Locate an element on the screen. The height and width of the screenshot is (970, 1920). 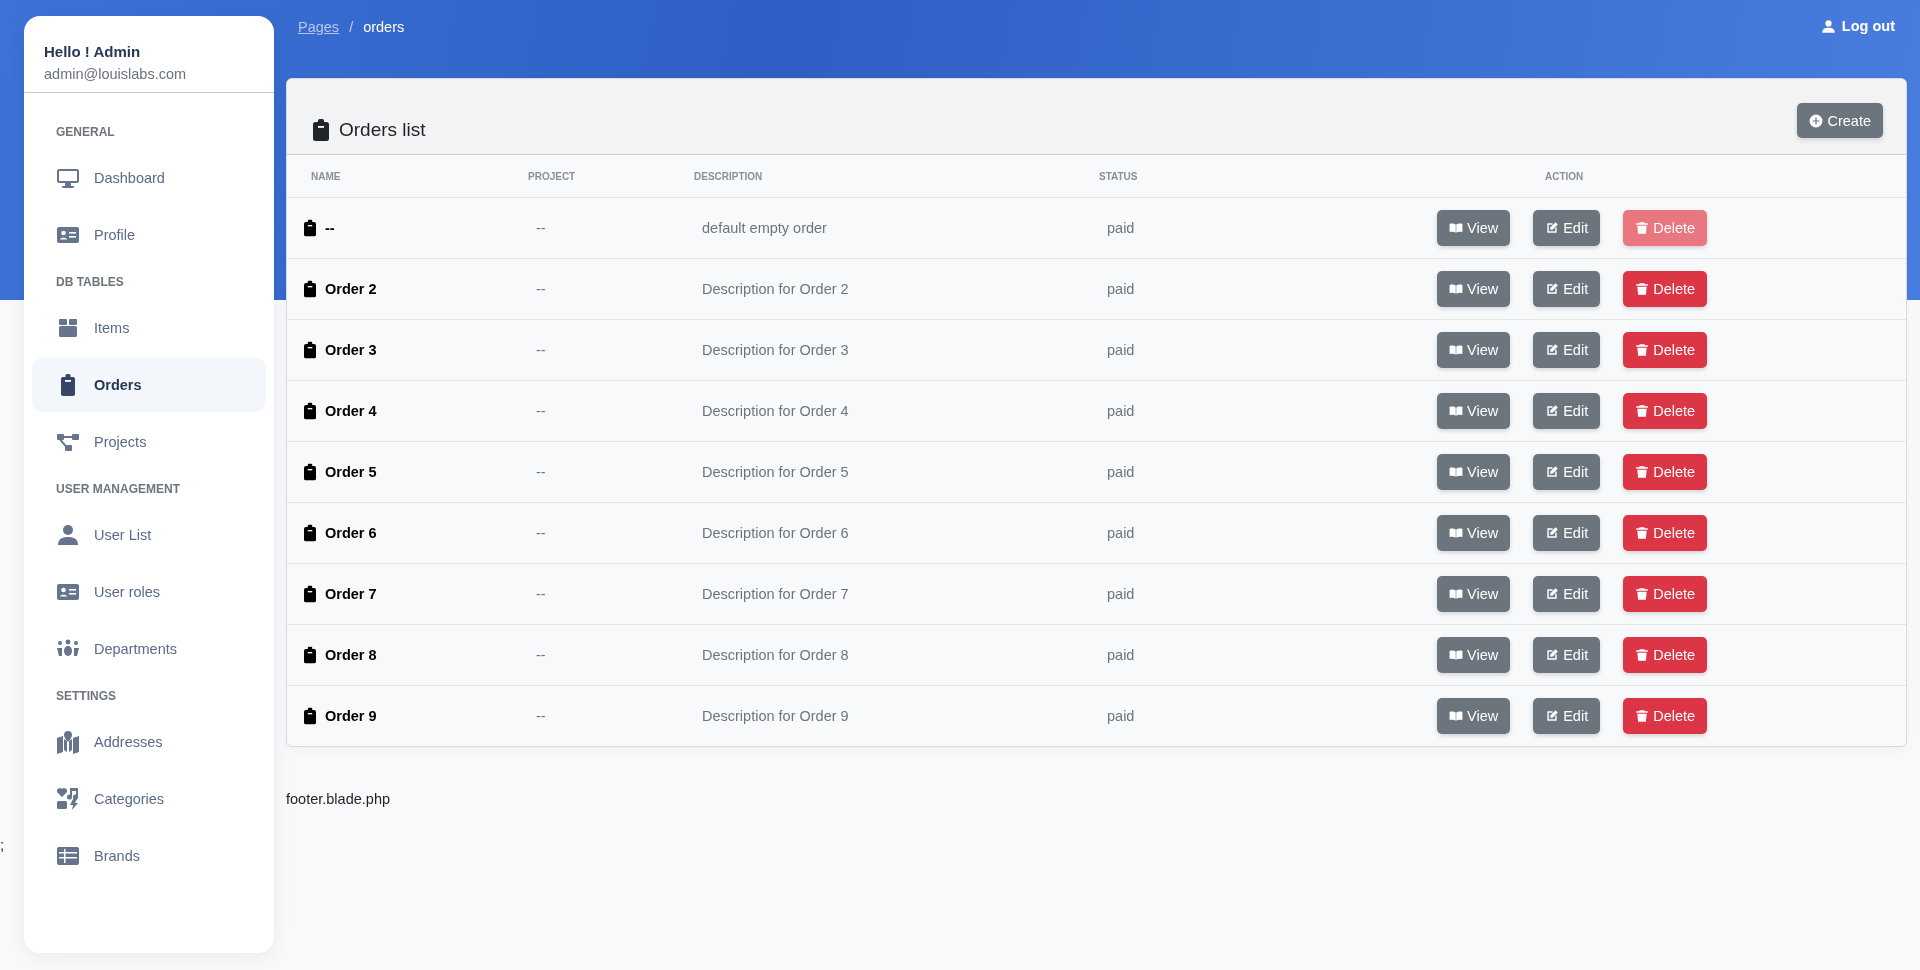
description-cell: Description for Order 8 is located at coordinates (775, 655).